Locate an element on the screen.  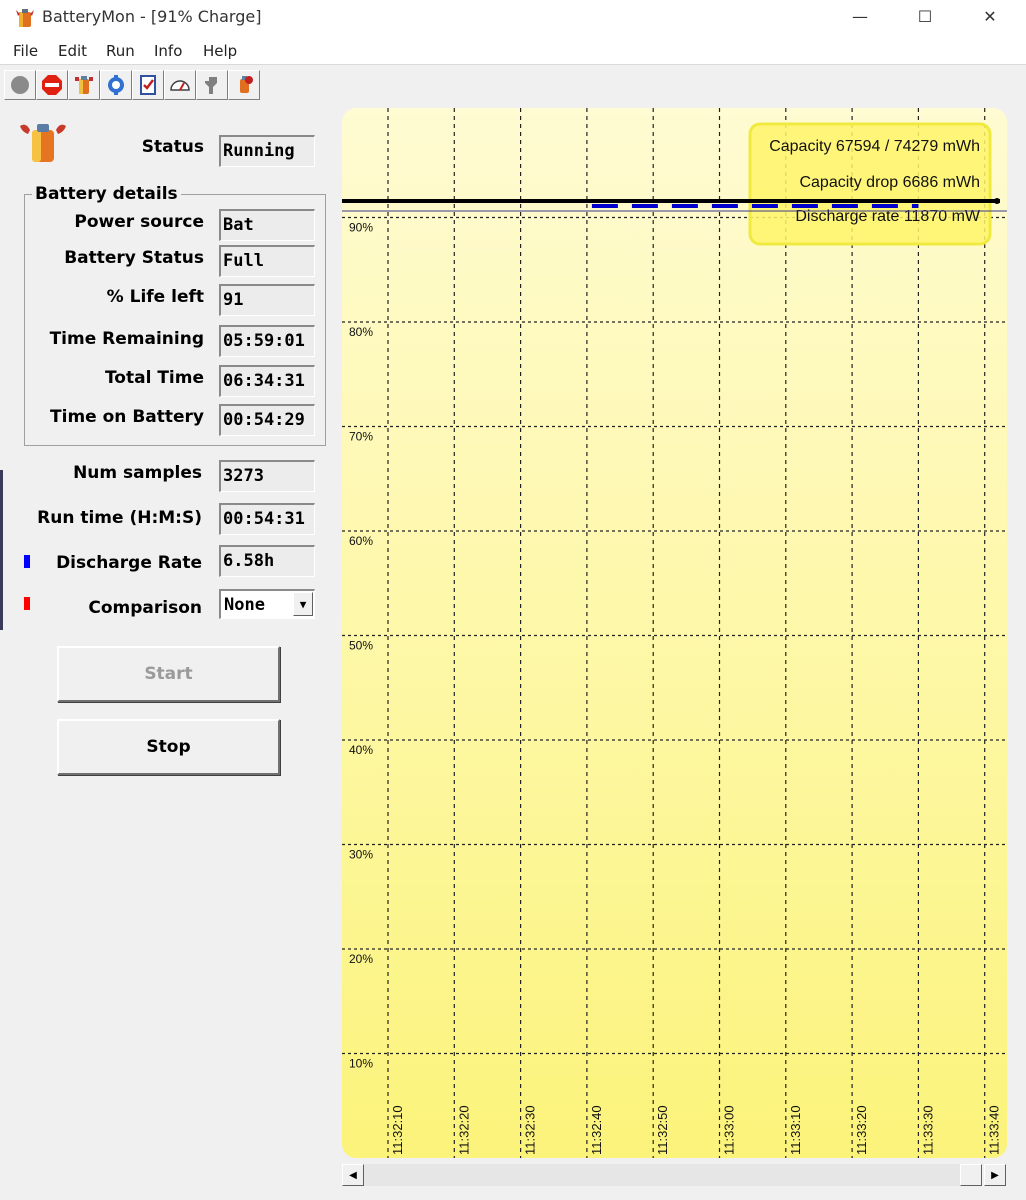
settings-button is located at coordinates (116, 85).